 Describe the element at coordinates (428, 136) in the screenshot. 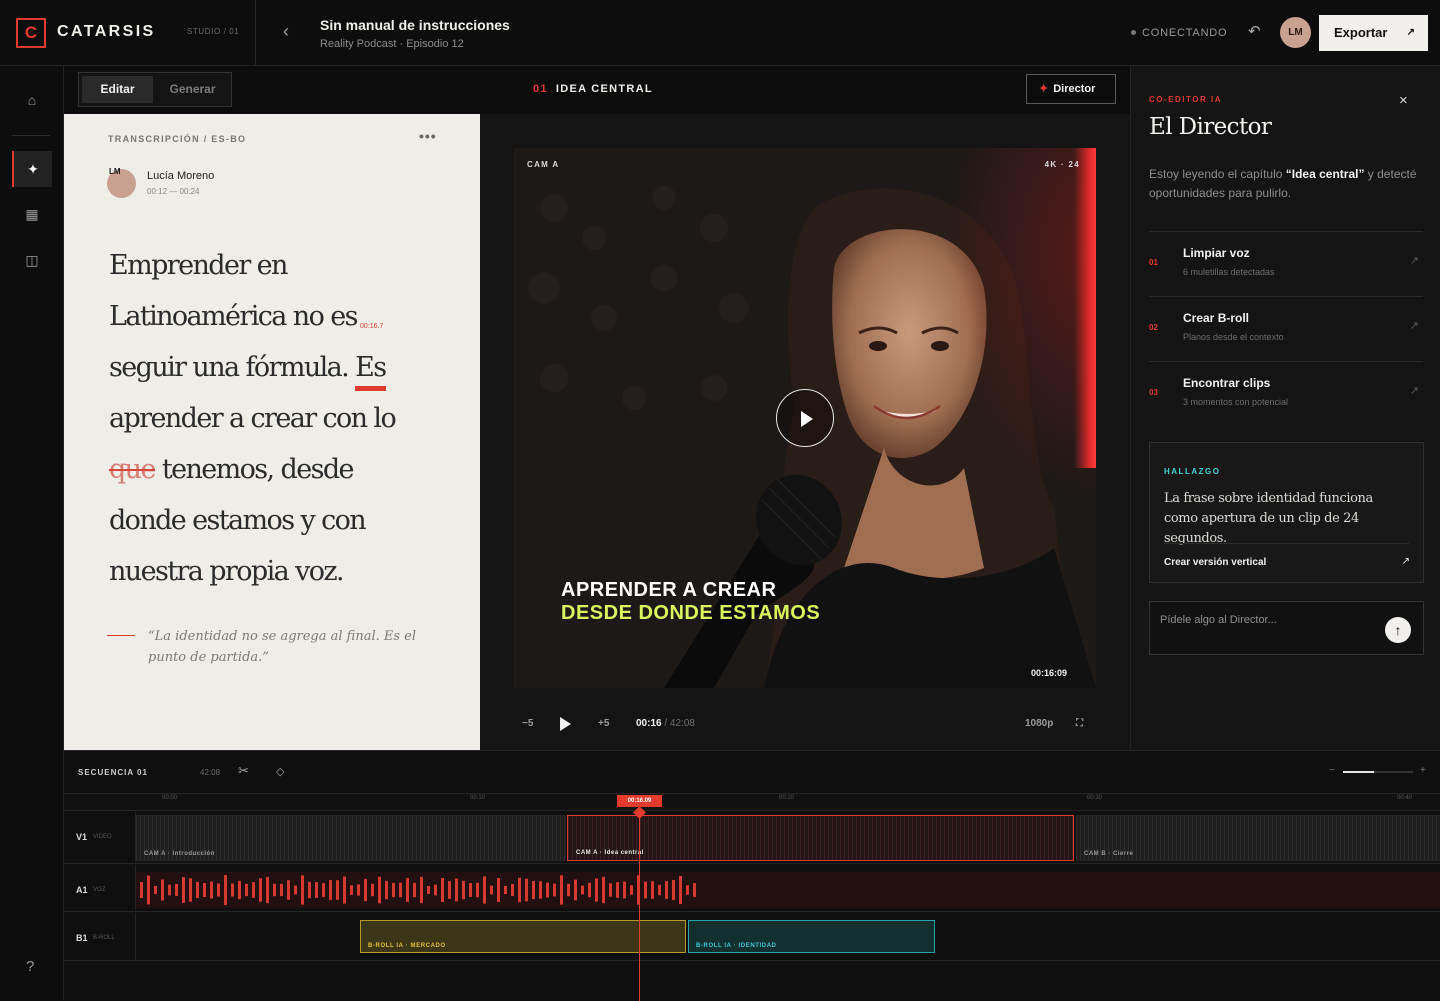

I see `more-options-icon: •••` at that location.